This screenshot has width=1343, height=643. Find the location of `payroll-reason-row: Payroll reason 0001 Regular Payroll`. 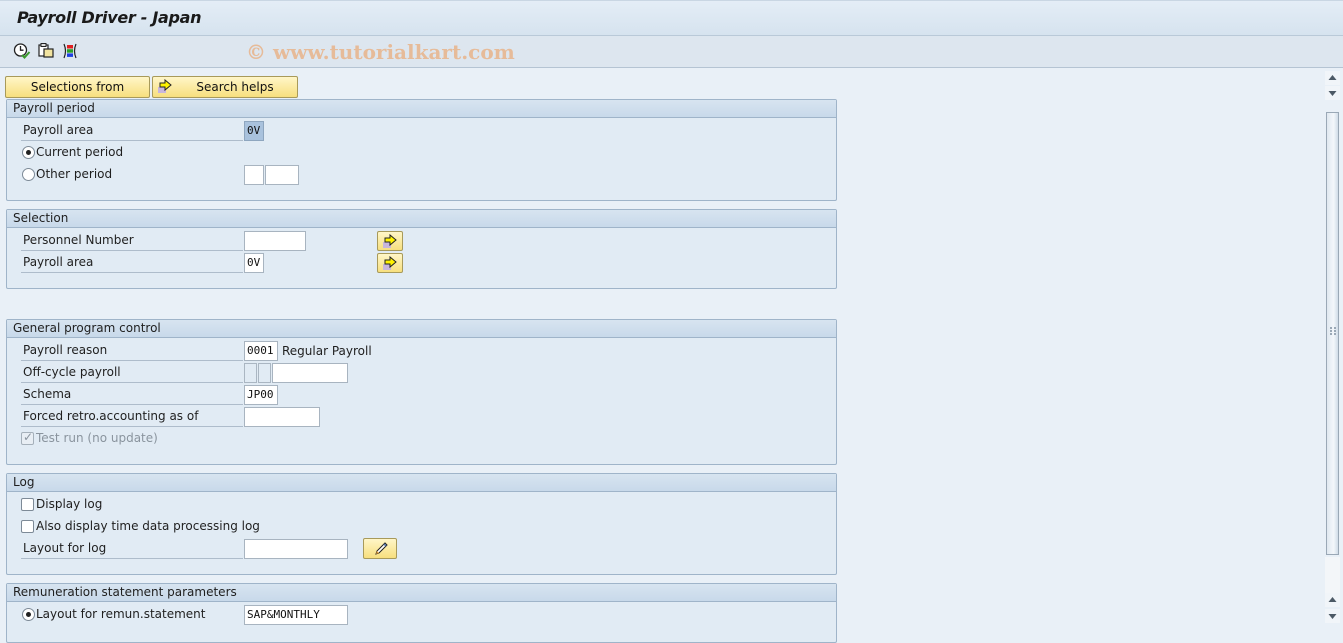

payroll-reason-row: Payroll reason 0001 Regular Payroll is located at coordinates (221, 351).